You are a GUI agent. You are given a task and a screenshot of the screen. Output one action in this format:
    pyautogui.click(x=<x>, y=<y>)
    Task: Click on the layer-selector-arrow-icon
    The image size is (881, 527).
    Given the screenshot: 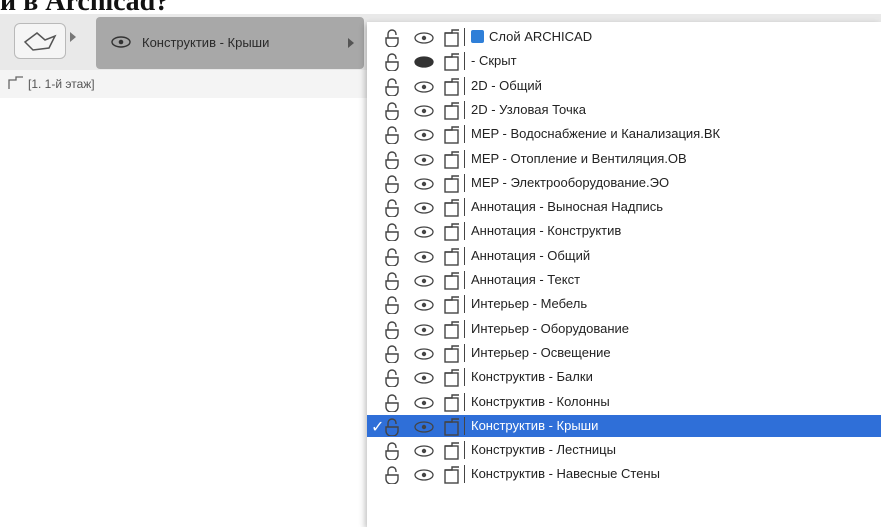 What is the action you would take?
    pyautogui.click(x=351, y=43)
    